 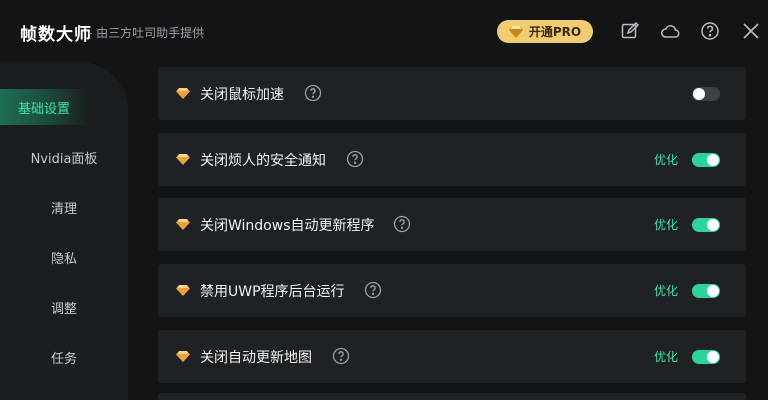 I want to click on setting-row-auto-update-maps: 关闭自动更新地图 优化, so click(x=452, y=356).